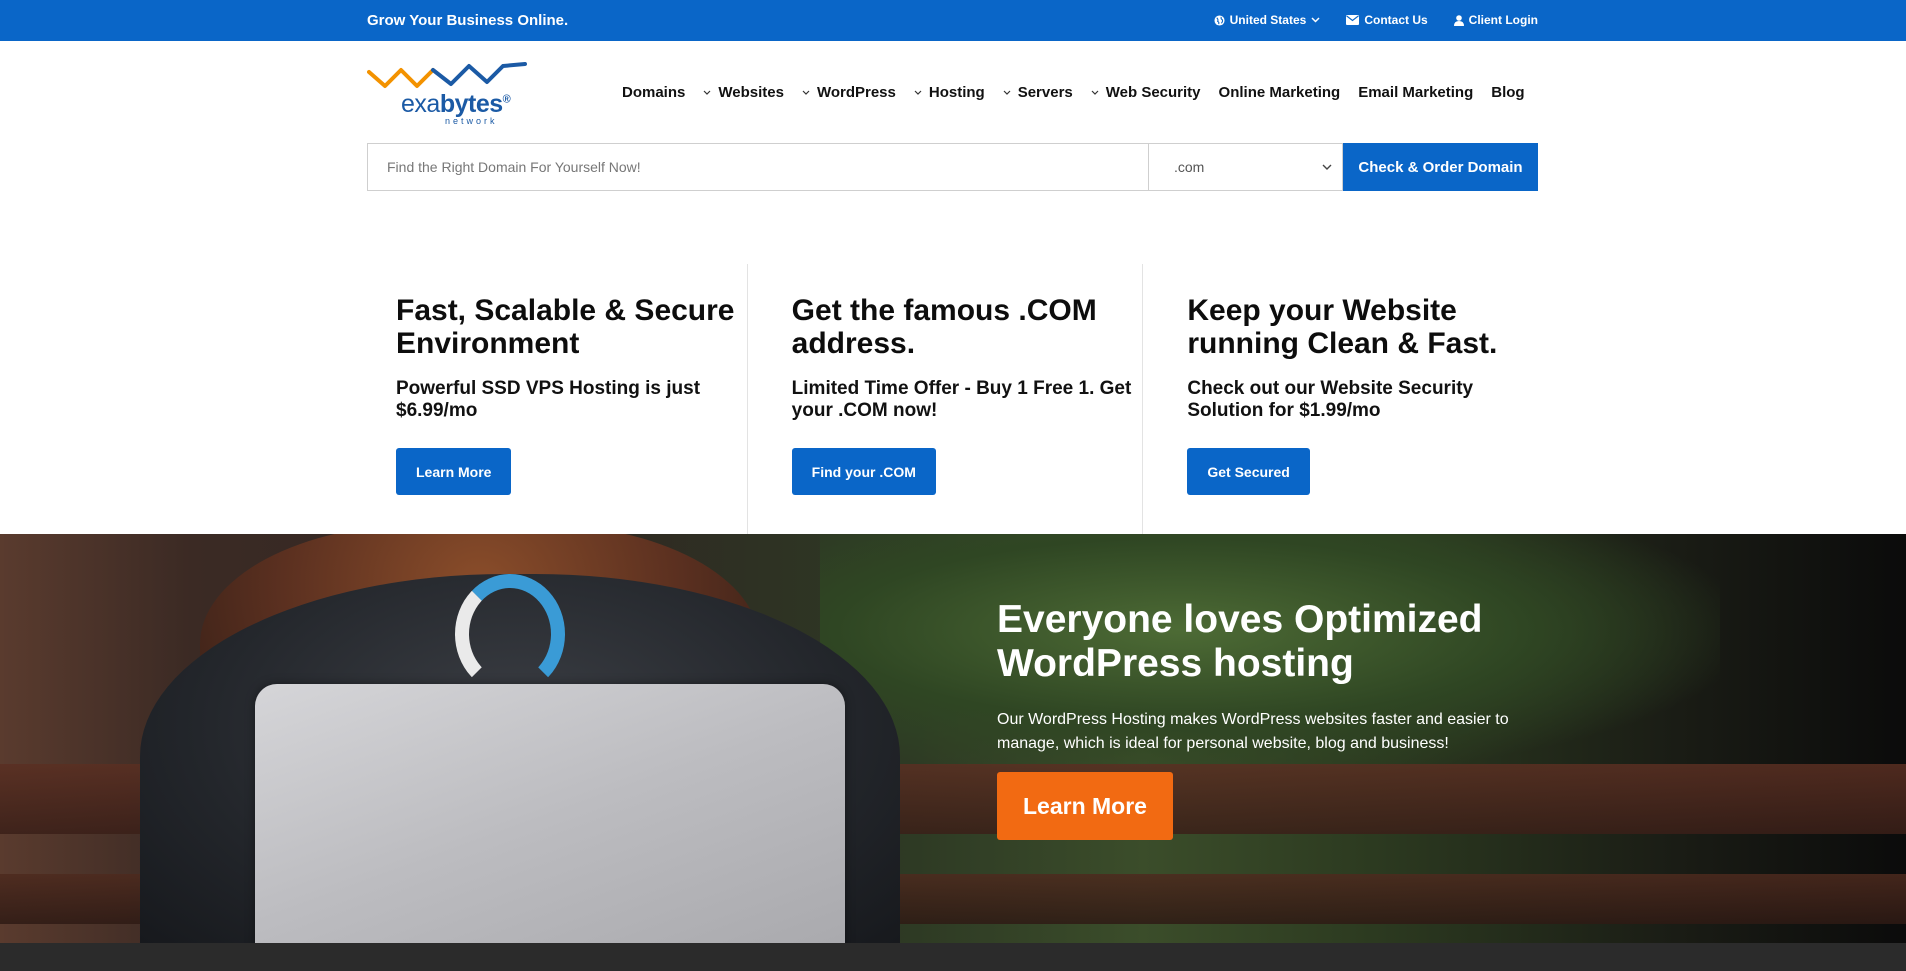 This screenshot has width=1906, height=971. Describe the element at coordinates (849, 92) in the screenshot. I see `nav-item-wordpress: WordPress` at that location.